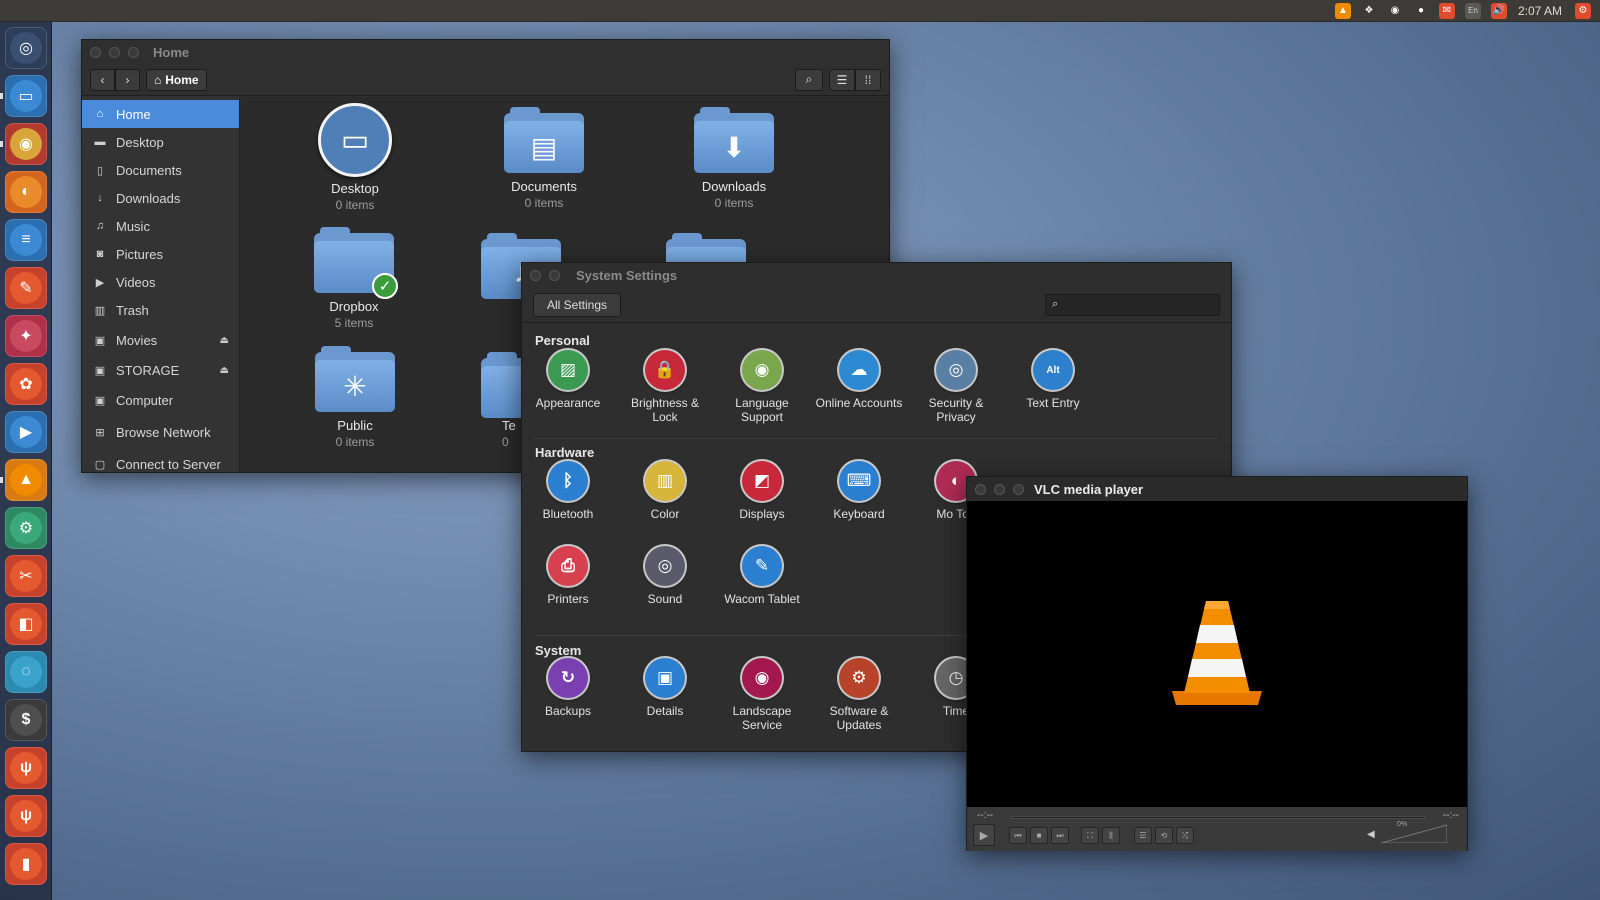 This screenshot has height=900, width=1600. What do you see at coordinates (568, 688) in the screenshot?
I see `settings-item-backups: ↻ Backups` at bounding box center [568, 688].